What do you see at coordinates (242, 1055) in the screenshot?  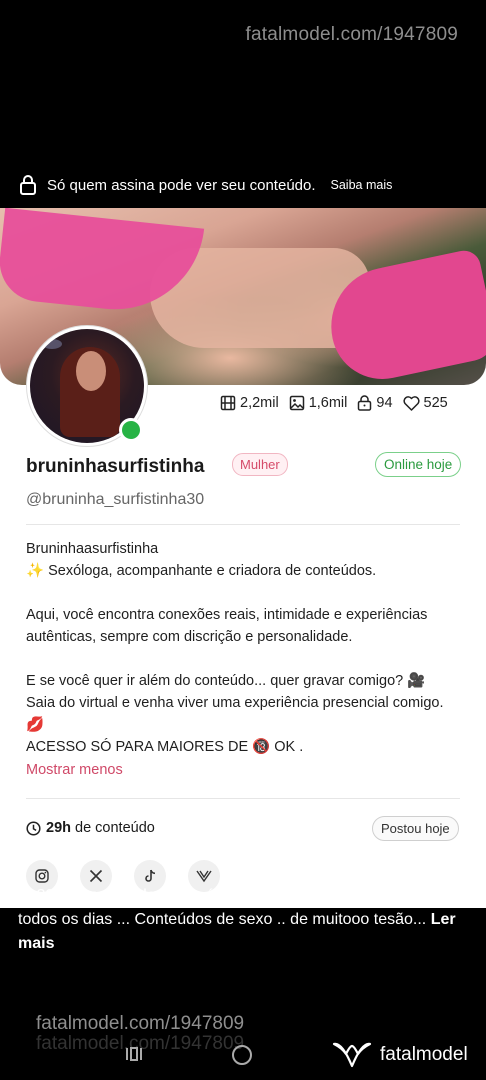 I see `home-button` at bounding box center [242, 1055].